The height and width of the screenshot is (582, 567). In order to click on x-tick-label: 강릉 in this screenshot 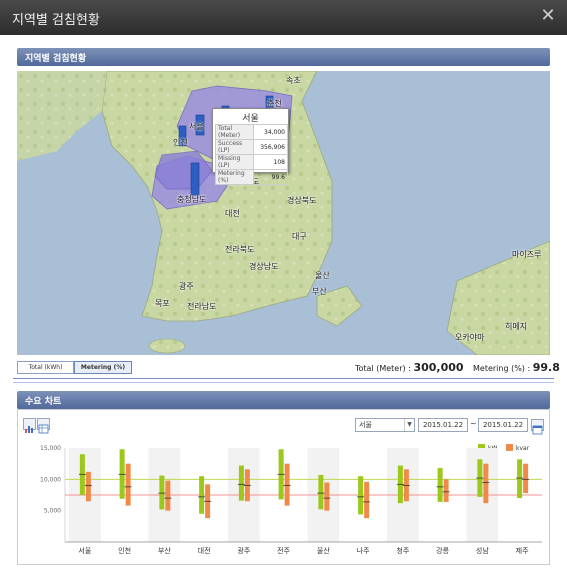, I will do `click(442, 550)`.